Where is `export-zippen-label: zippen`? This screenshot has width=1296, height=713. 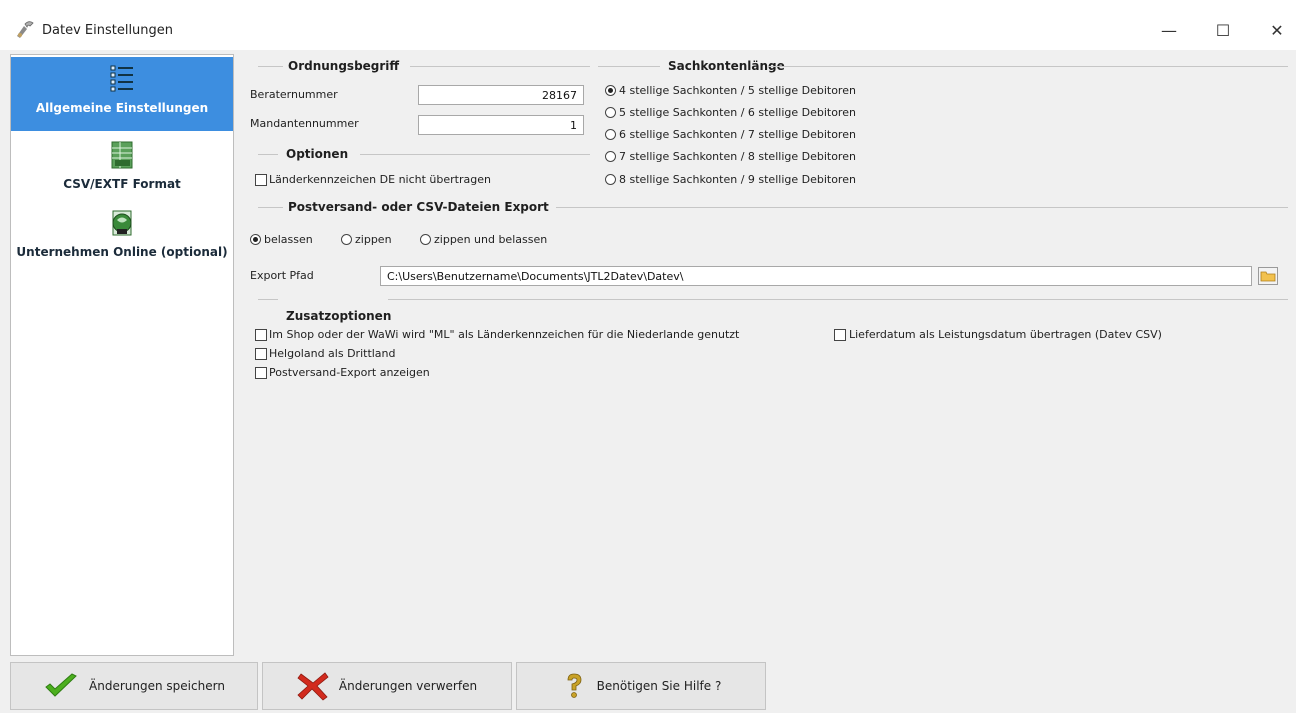
export-zippen-label: zippen is located at coordinates (373, 239).